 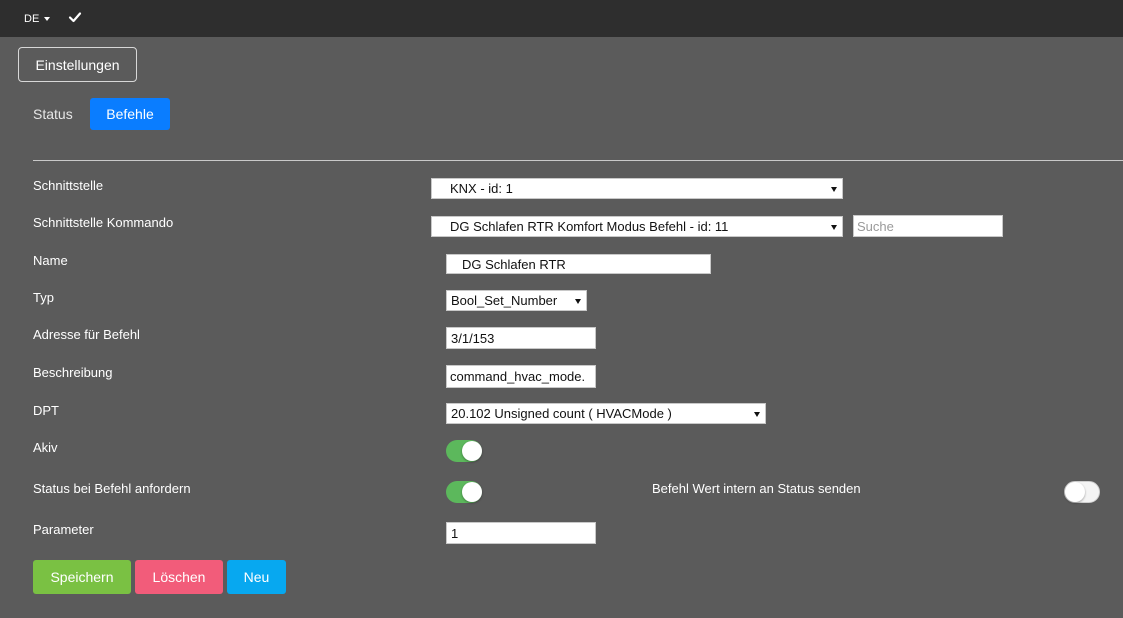 I want to click on name-input: DG Schlafen RTR, so click(x=578, y=264).